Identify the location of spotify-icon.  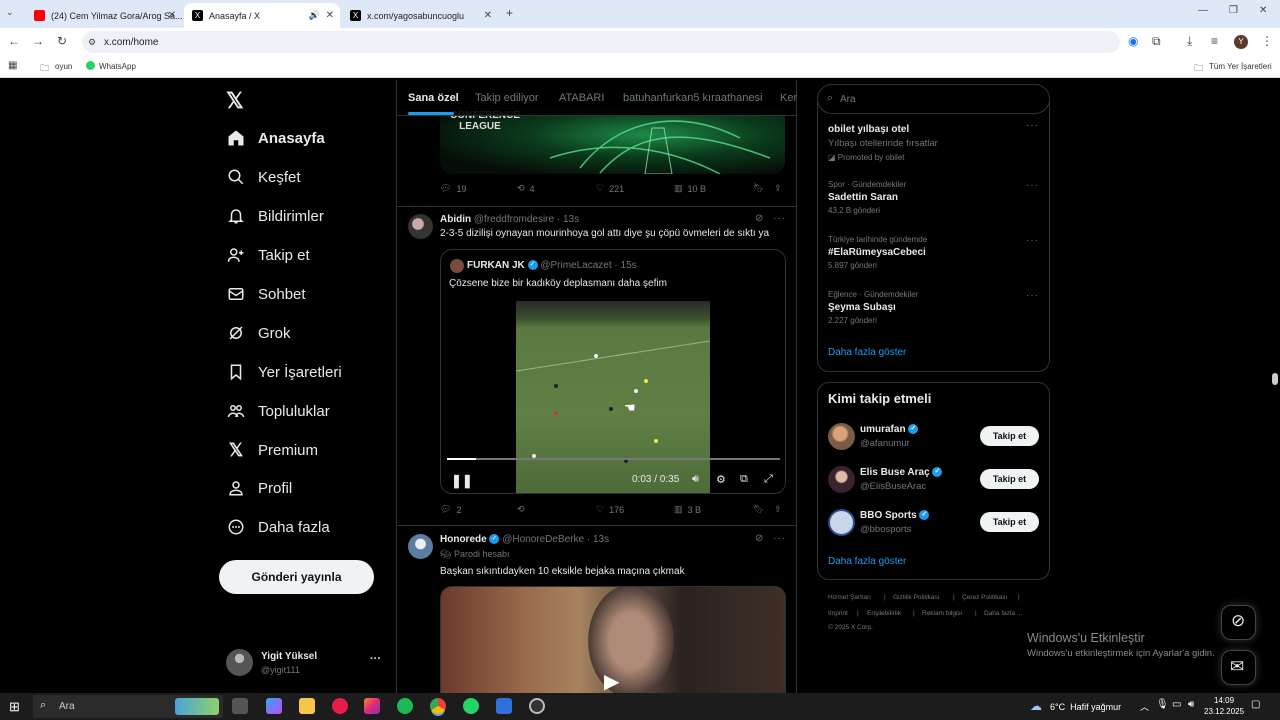
(405, 706).